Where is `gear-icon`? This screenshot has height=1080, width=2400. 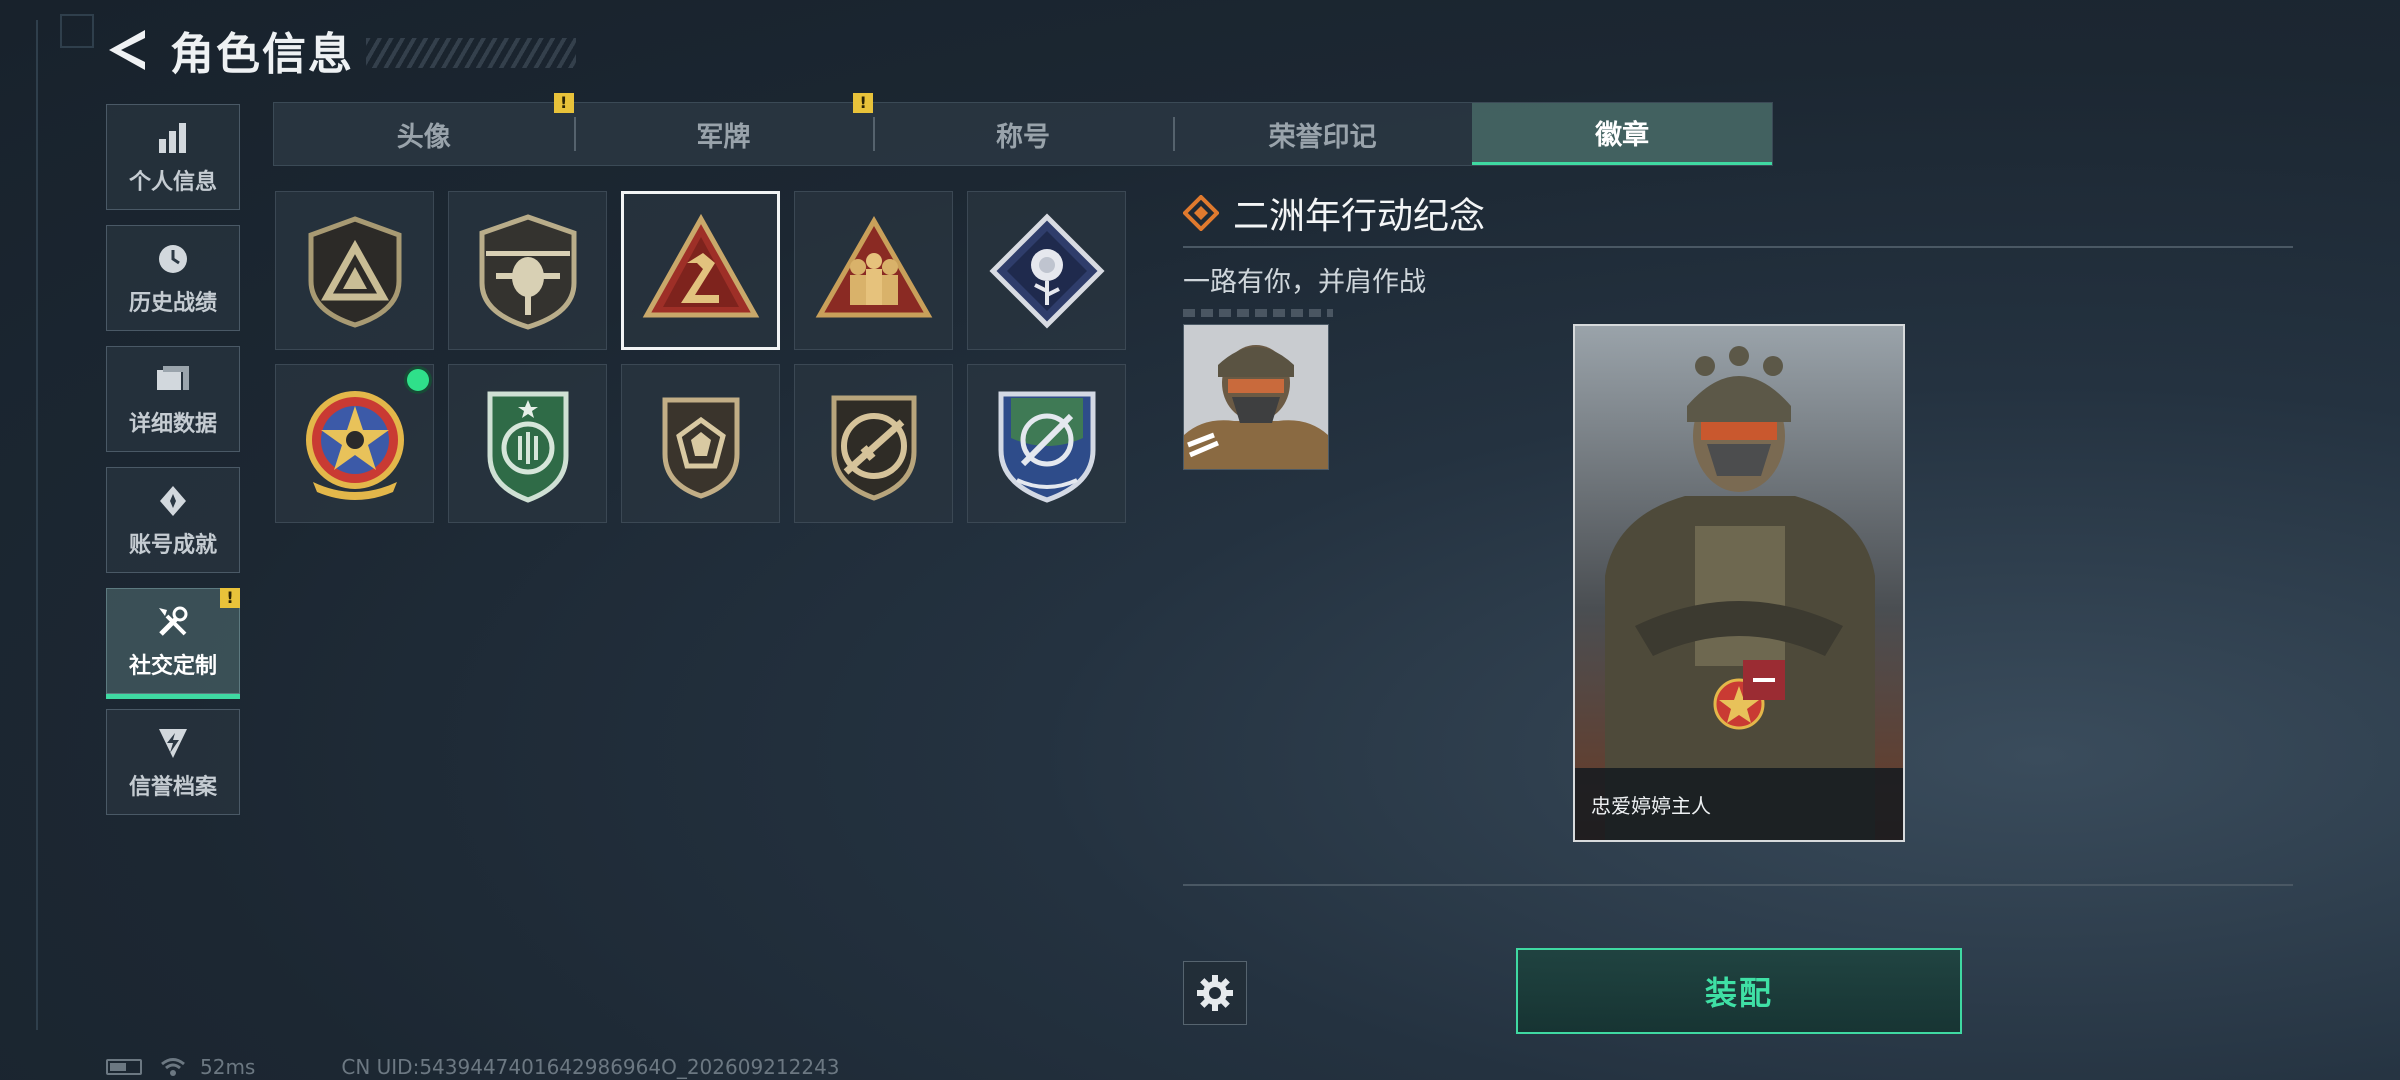
gear-icon is located at coordinates (1215, 993).